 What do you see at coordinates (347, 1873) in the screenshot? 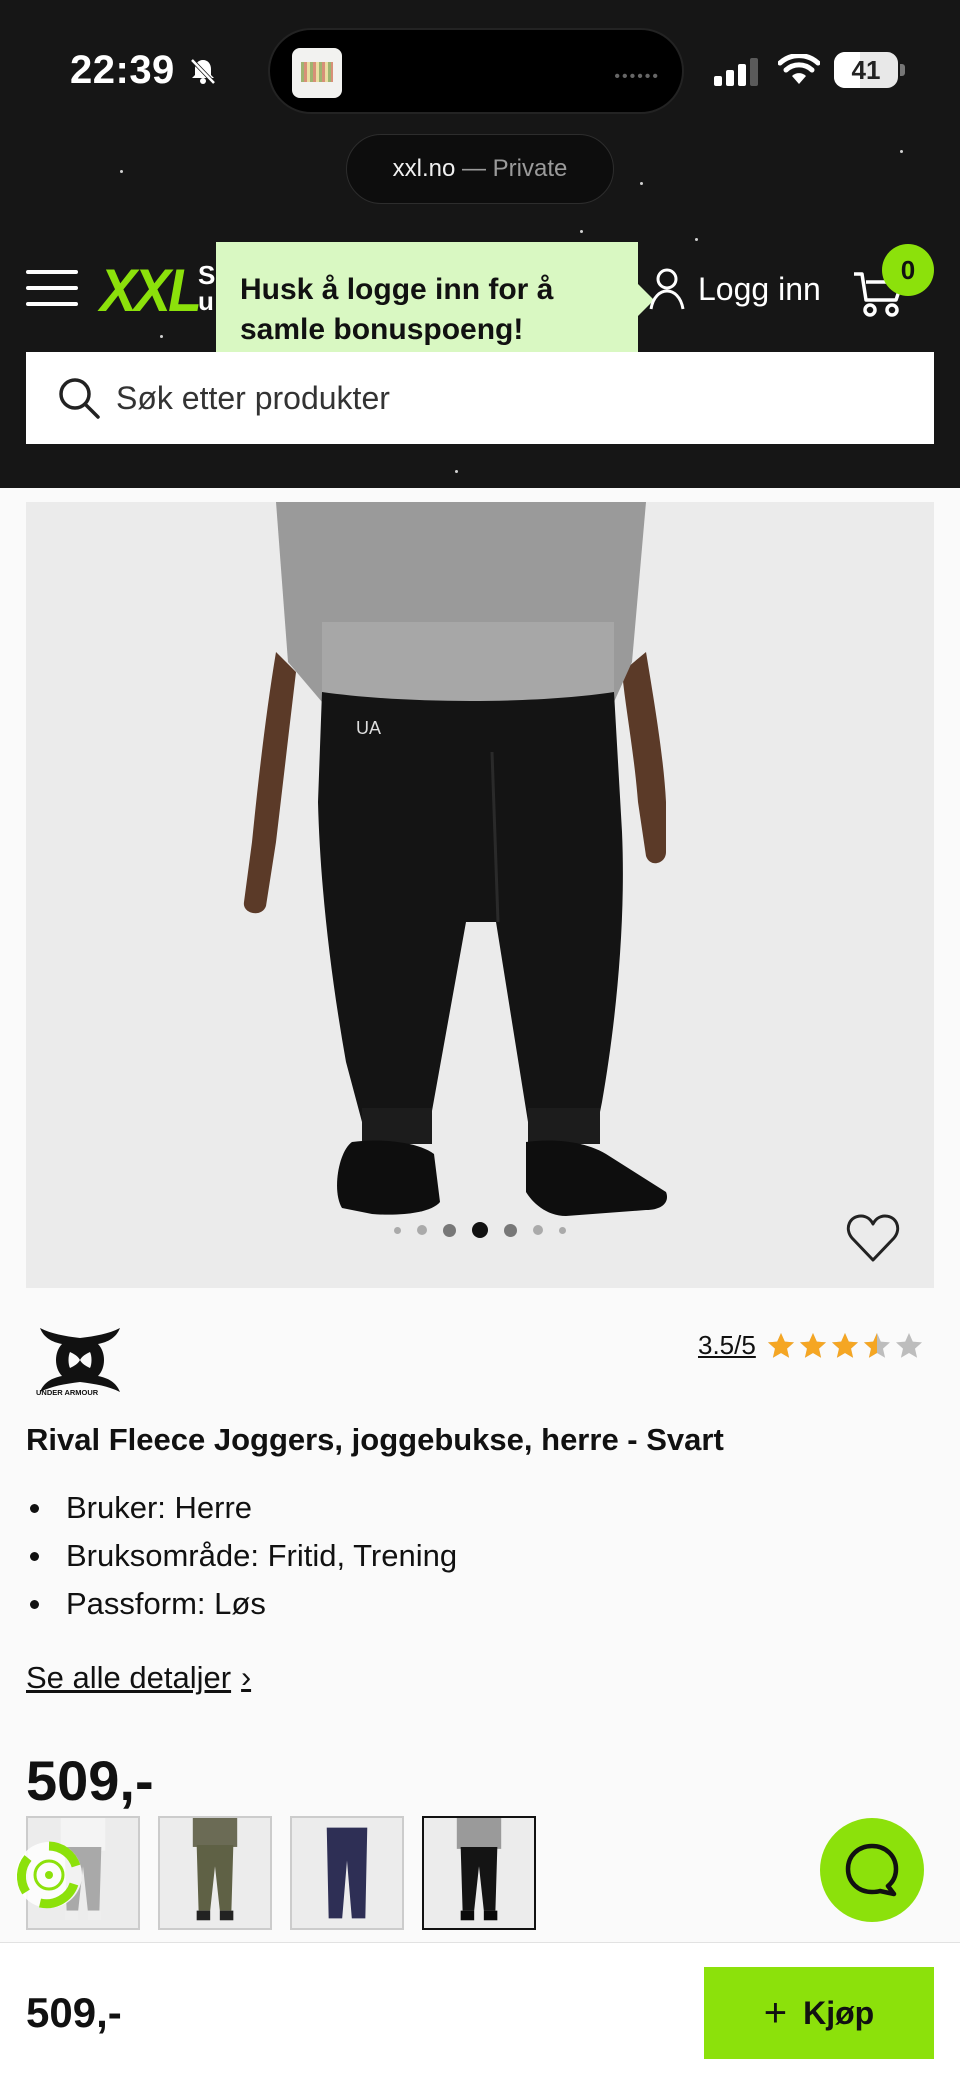
I see `variant-swatch-navy` at bounding box center [347, 1873].